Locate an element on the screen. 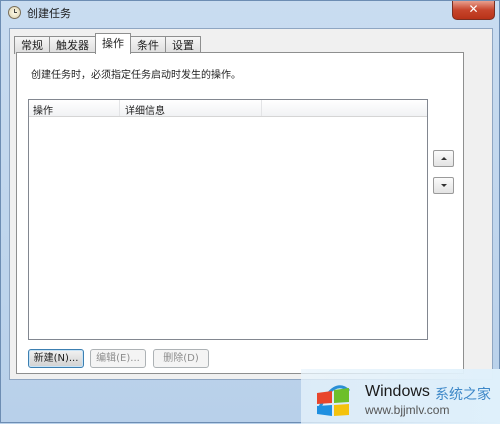  delete-action-button: 删除(D) is located at coordinates (181, 358).